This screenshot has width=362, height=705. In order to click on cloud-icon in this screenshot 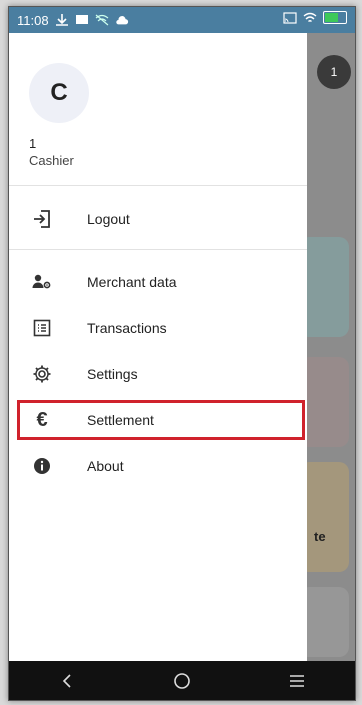, I will do `click(121, 20)`.